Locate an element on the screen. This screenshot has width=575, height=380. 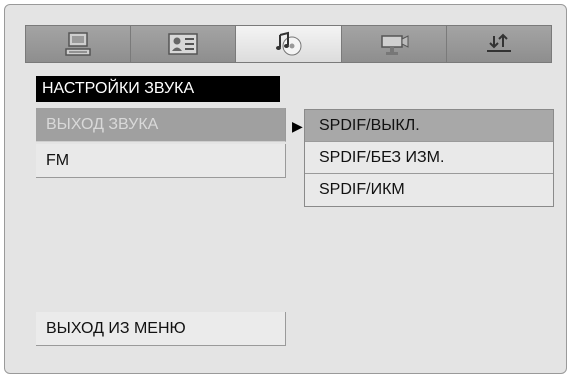
menu-title: НАСТРОЙКИ ЗВУКА is located at coordinates (158, 89).